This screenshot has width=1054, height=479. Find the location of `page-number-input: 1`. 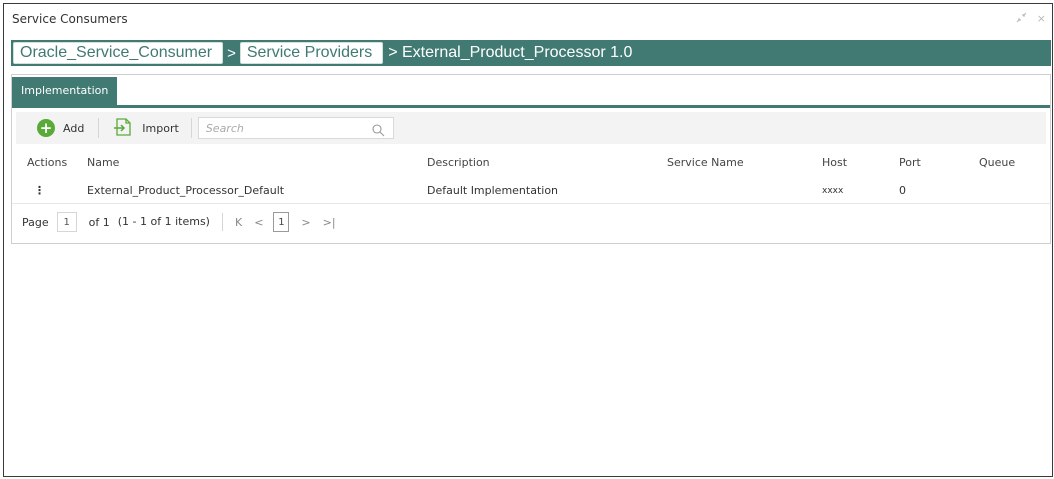

page-number-input: 1 is located at coordinates (66, 222).